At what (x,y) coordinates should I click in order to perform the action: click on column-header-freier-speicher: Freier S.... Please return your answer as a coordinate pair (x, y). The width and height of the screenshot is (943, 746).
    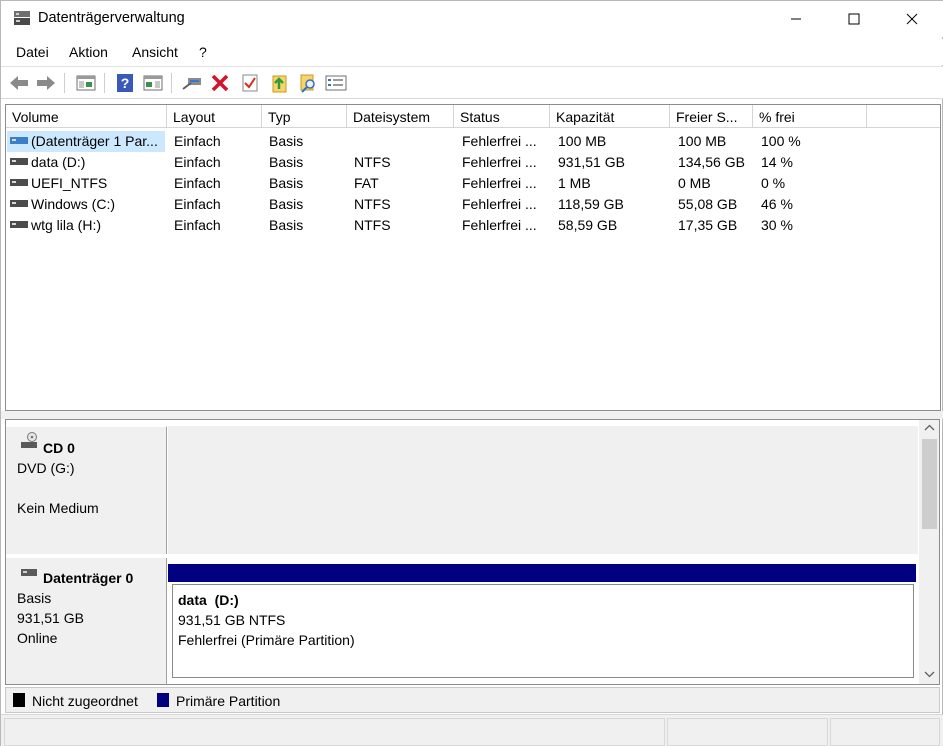
    Looking at the image, I should click on (711, 116).